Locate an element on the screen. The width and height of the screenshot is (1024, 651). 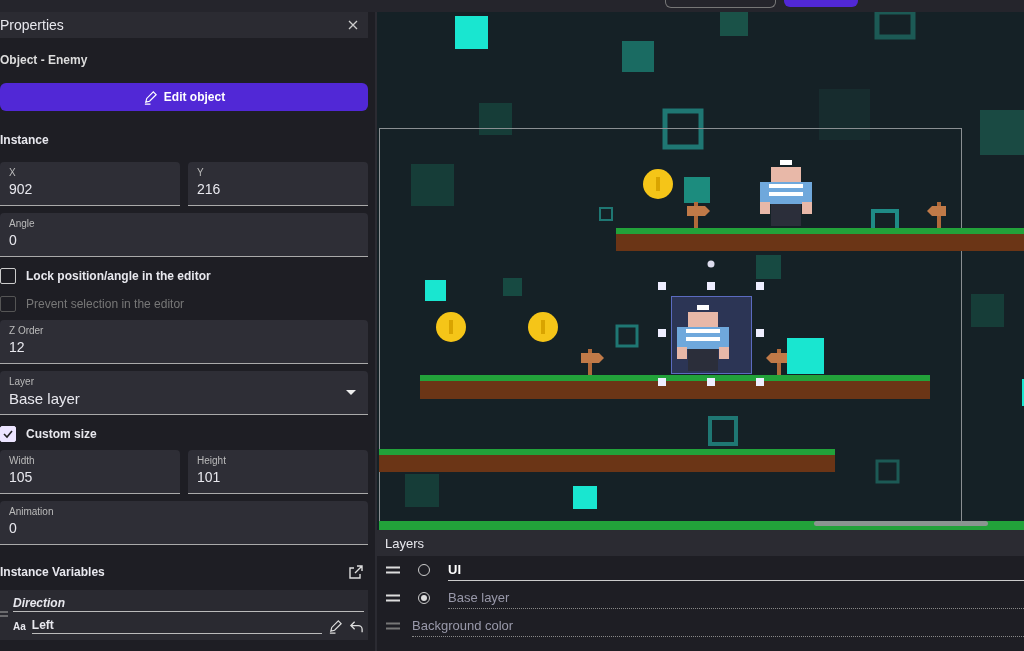
panel-title: Layers is located at coordinates (405, 543).